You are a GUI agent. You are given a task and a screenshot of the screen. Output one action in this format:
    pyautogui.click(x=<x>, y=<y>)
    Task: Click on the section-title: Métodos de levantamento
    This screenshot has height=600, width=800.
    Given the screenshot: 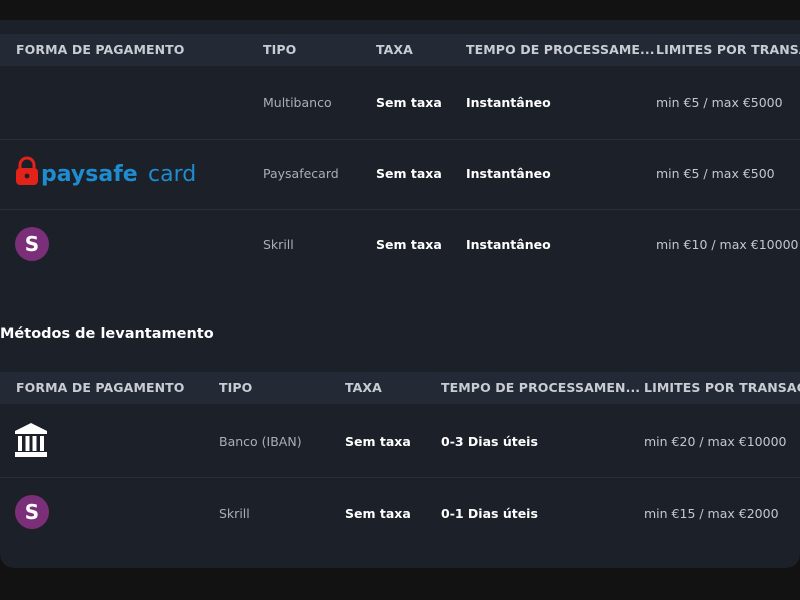 What is the action you would take?
    pyautogui.click(x=107, y=334)
    